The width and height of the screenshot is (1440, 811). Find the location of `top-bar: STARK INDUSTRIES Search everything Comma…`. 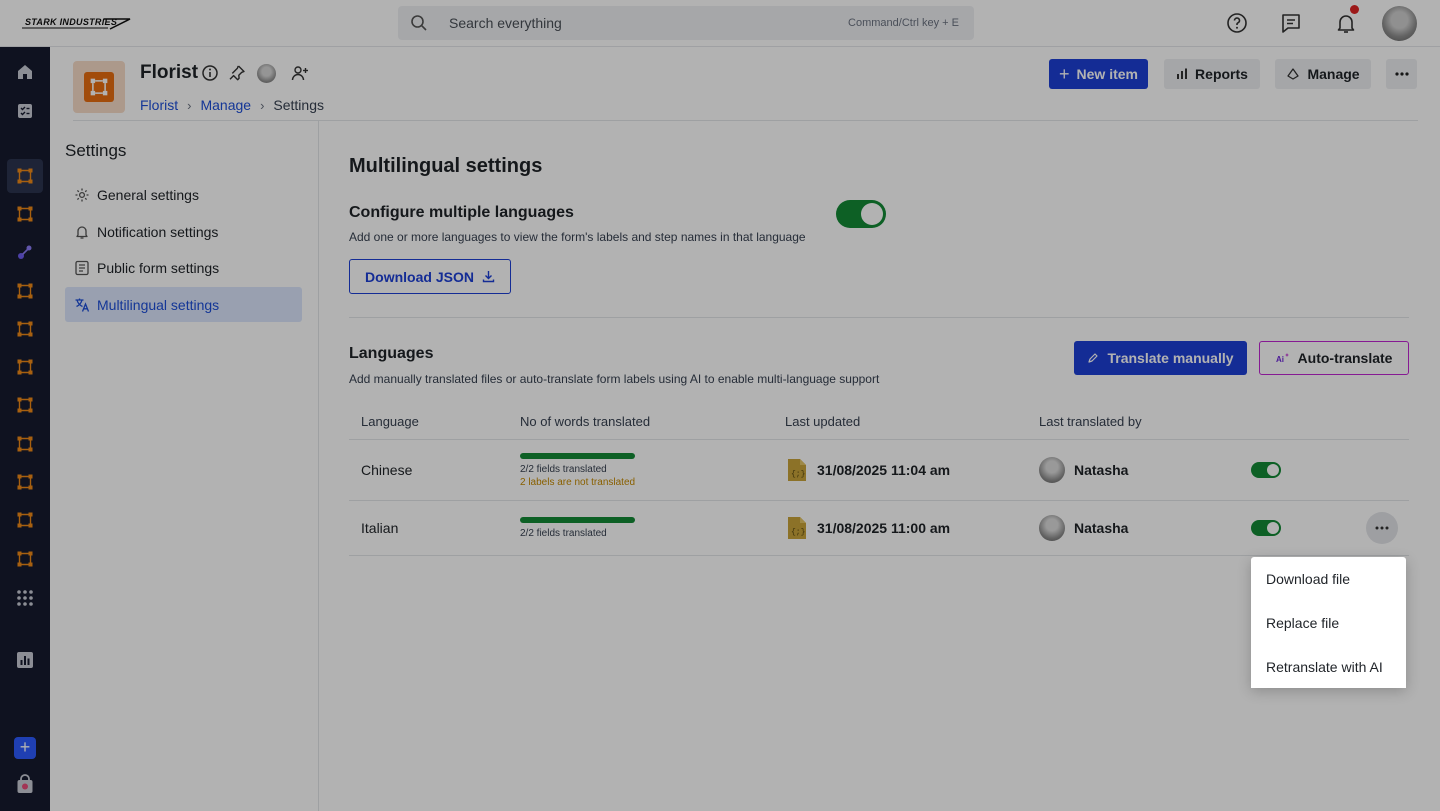

top-bar: STARK INDUSTRIES Search everything Comma… is located at coordinates (720, 23).